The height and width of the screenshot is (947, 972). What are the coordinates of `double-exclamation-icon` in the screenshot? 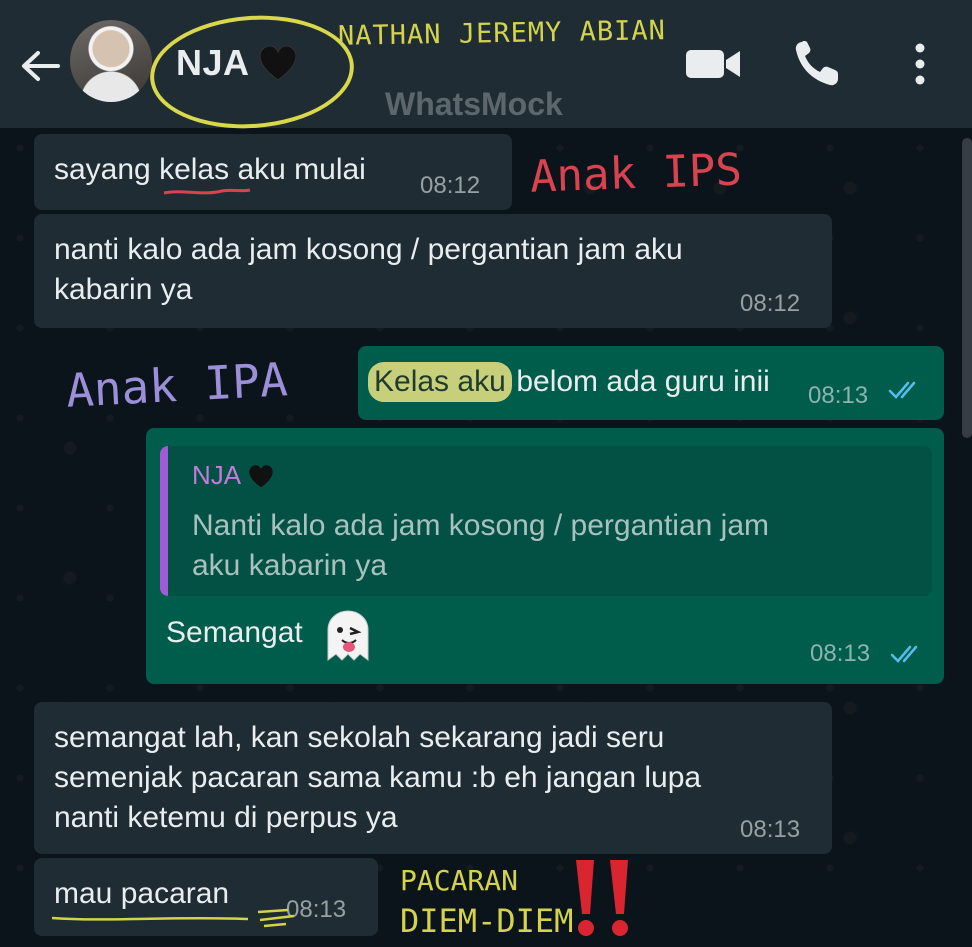 It's located at (602, 898).